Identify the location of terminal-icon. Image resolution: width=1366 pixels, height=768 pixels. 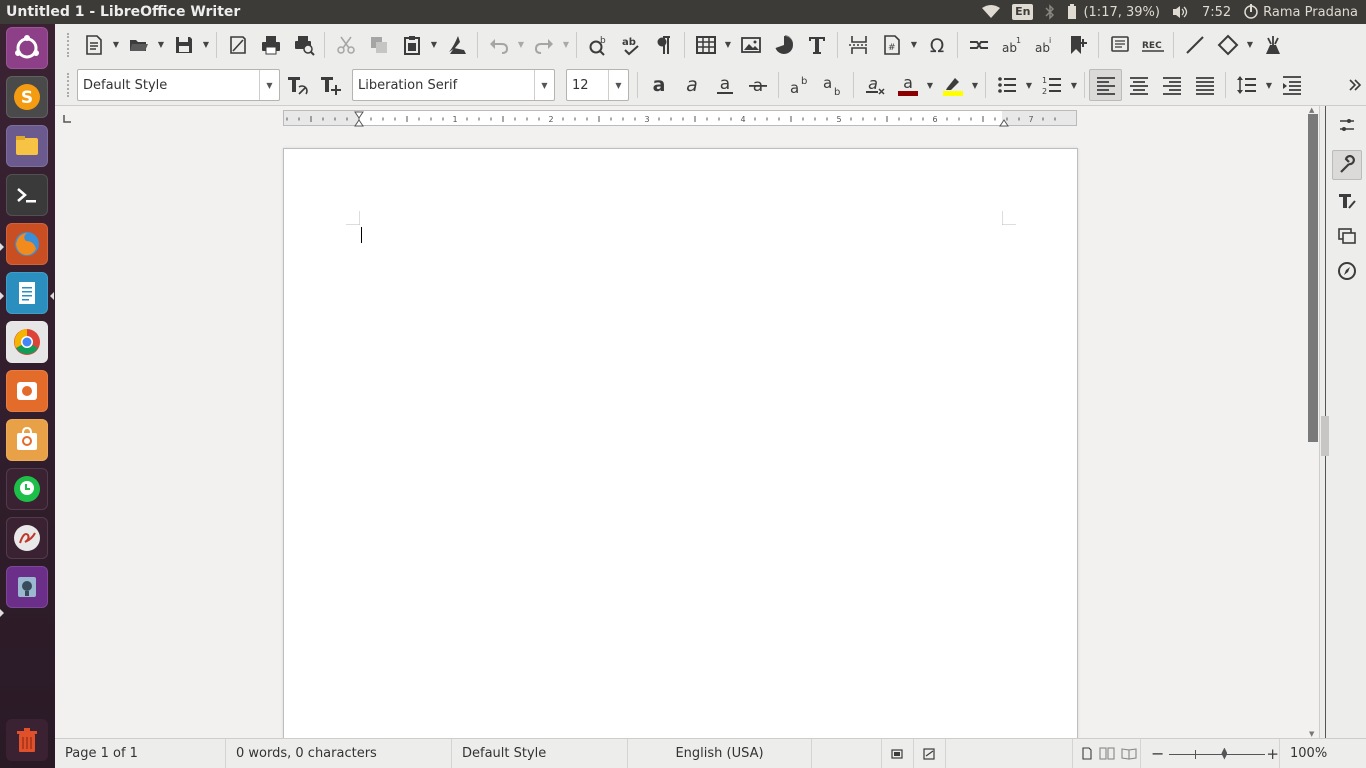
(27, 195).